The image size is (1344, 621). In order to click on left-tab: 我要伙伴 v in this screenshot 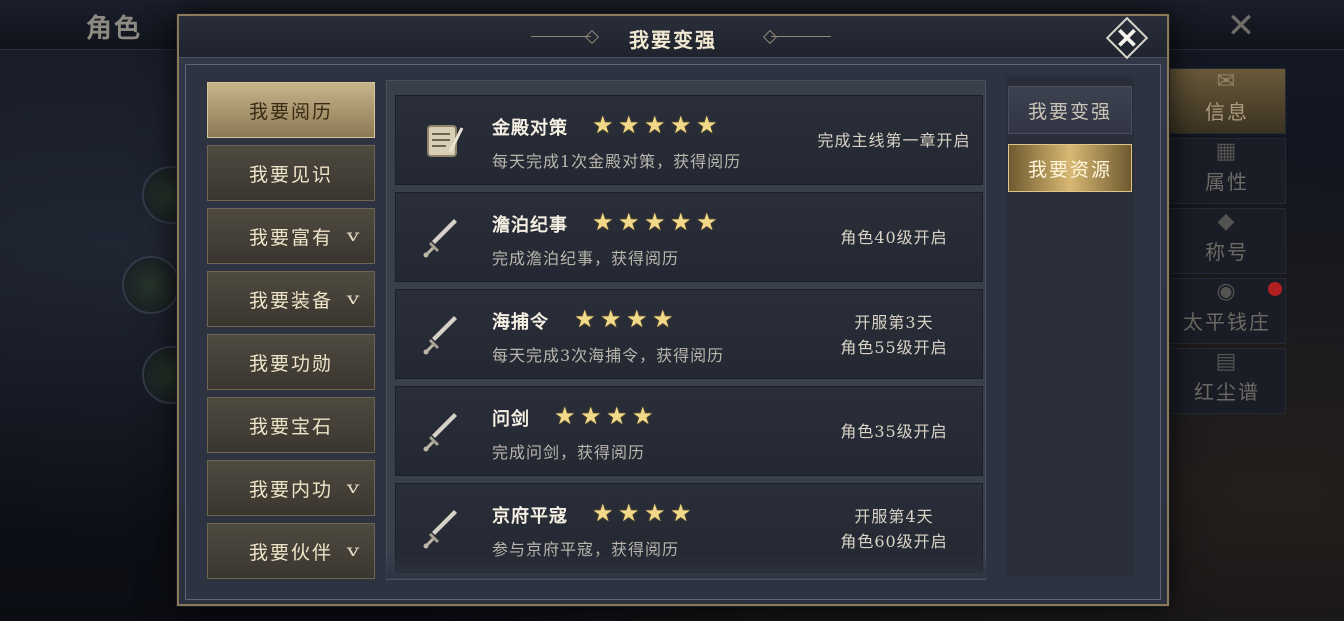, I will do `click(291, 551)`.